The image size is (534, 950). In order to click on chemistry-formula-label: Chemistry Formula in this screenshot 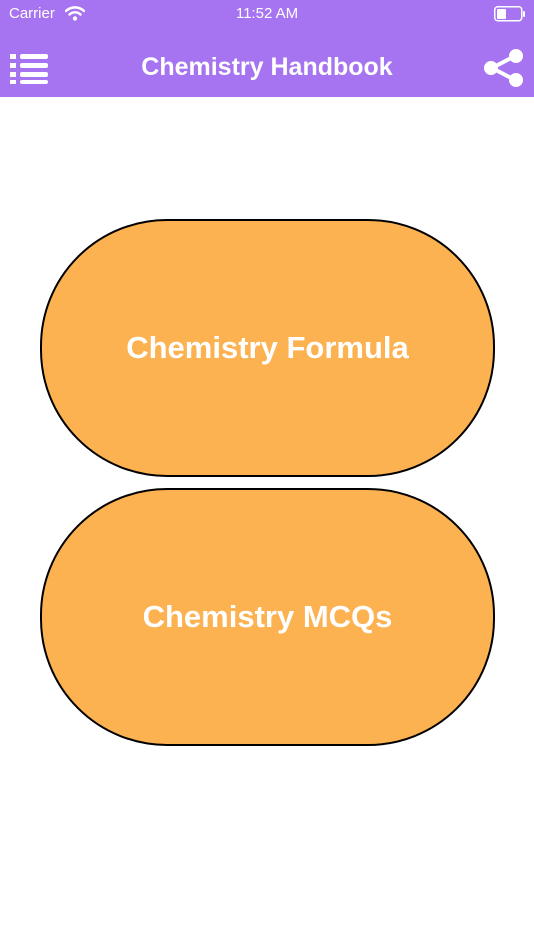, I will do `click(267, 347)`.